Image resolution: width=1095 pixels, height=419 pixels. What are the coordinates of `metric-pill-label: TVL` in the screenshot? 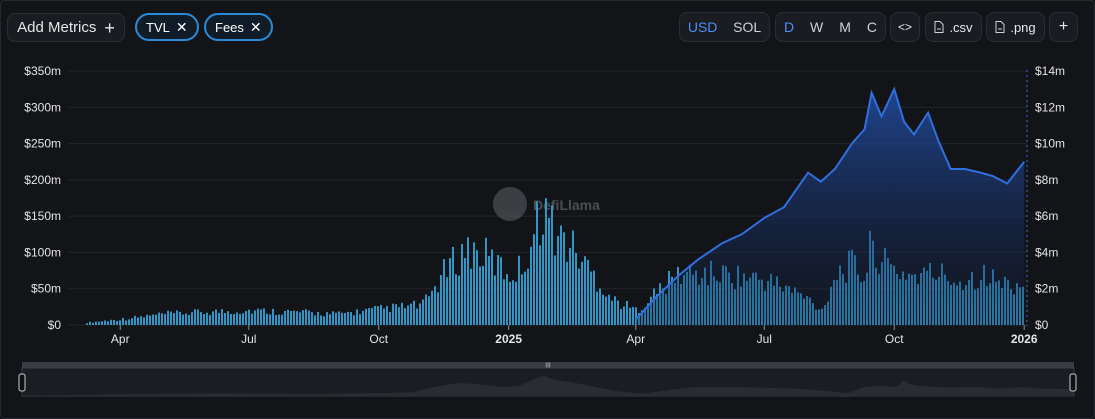 It's located at (158, 27).